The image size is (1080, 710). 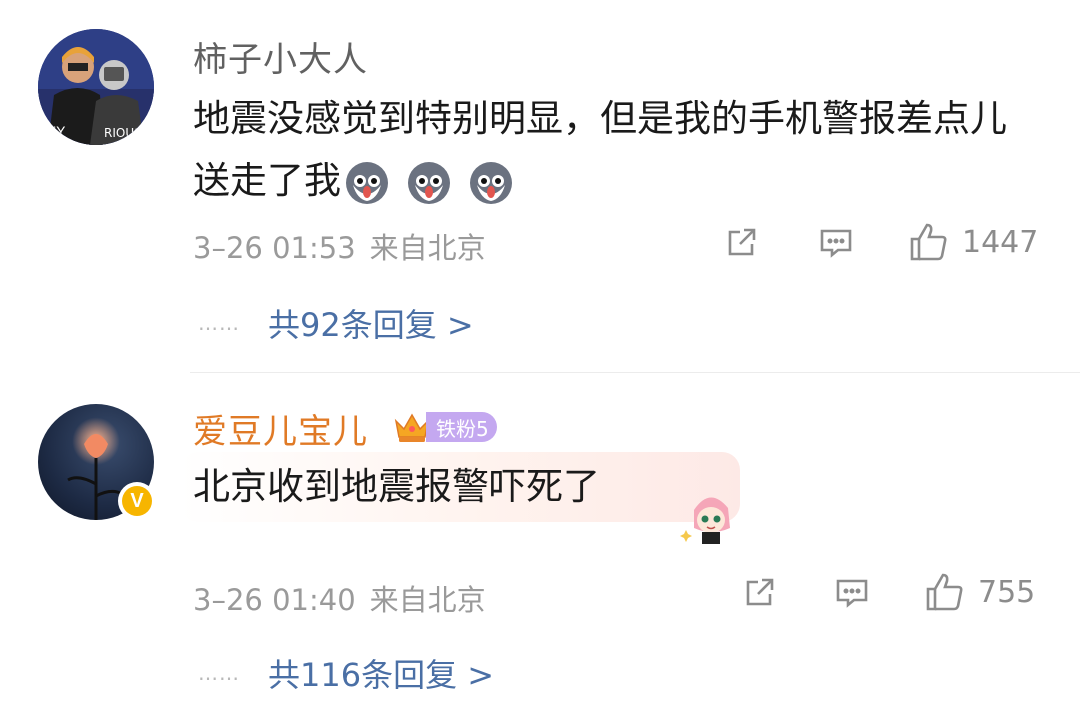 I want to click on view-replies-link: …… 共92条回复 >, so click(x=336, y=323).